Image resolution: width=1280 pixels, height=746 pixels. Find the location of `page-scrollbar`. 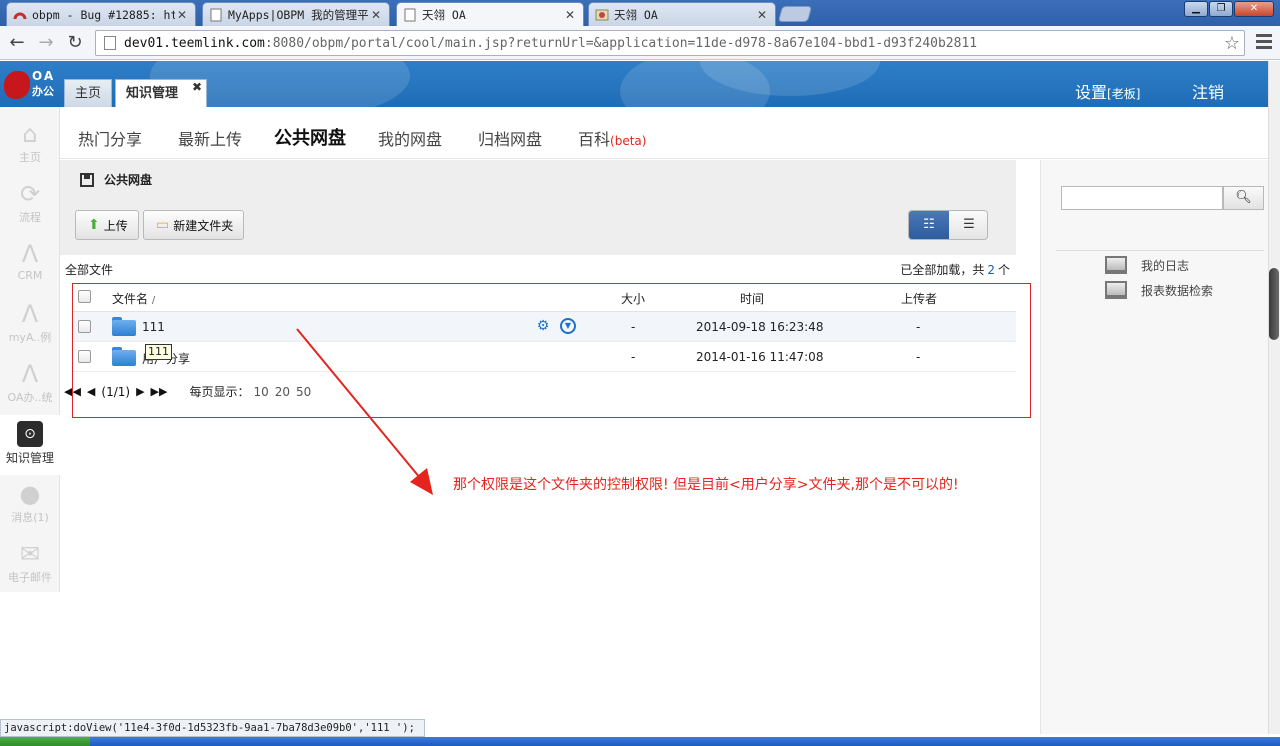

page-scrollbar is located at coordinates (1274, 397).